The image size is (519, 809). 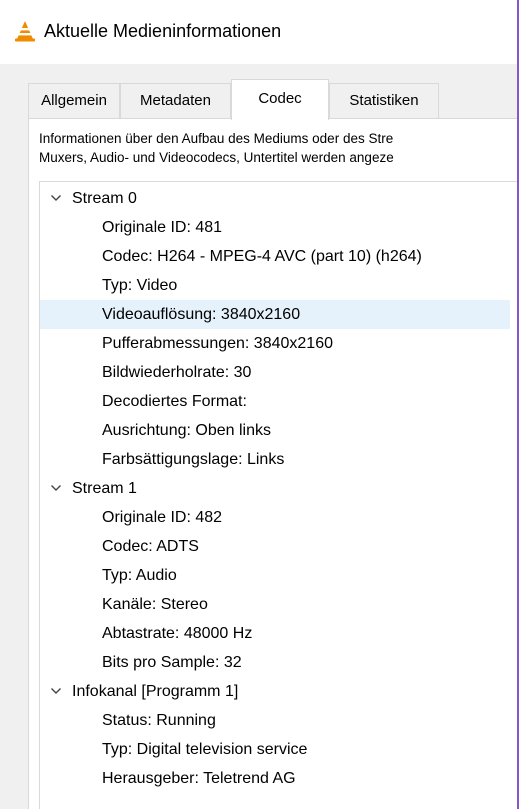 What do you see at coordinates (199, 778) in the screenshot?
I see `tree-item-label: Herausgeber: Teletrend AG` at bounding box center [199, 778].